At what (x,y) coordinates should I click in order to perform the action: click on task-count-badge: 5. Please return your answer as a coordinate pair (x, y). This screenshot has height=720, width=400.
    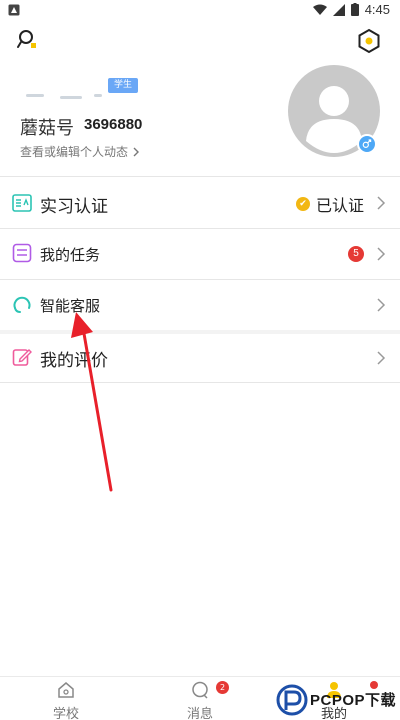
    Looking at the image, I should click on (356, 254).